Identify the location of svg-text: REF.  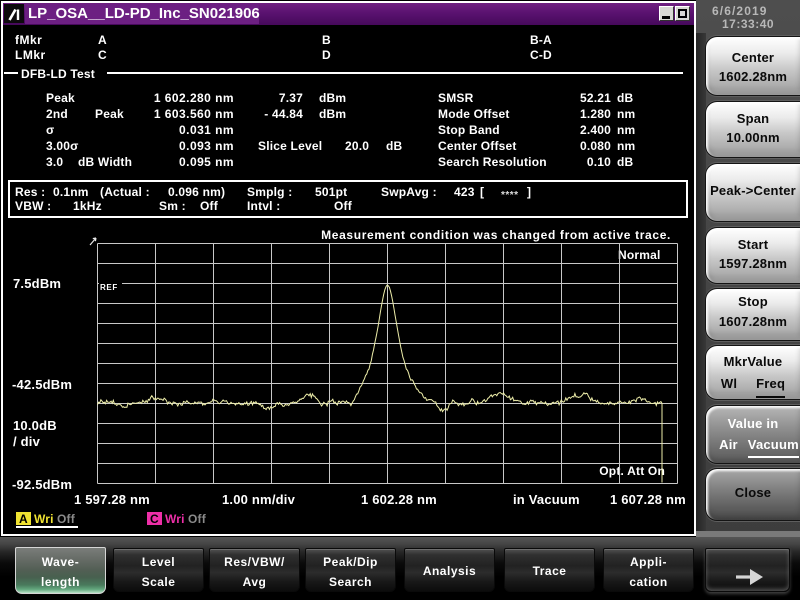
(109, 287).